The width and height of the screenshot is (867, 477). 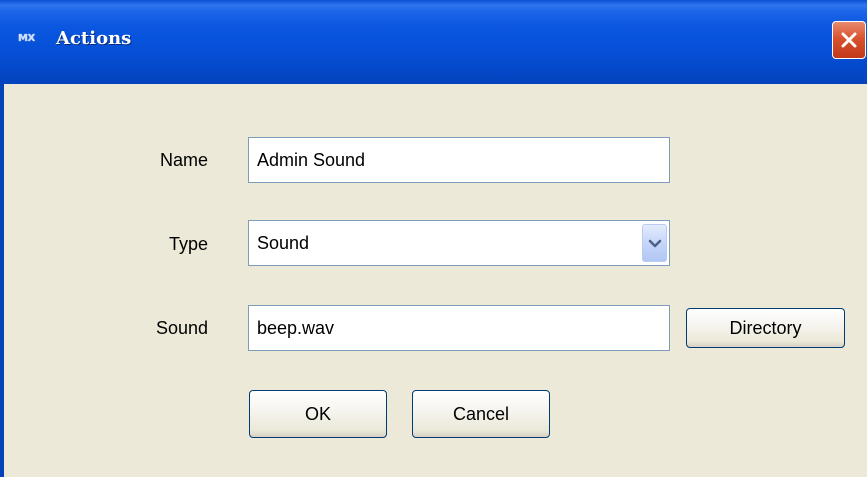 I want to click on type-label: Type, so click(x=188, y=244).